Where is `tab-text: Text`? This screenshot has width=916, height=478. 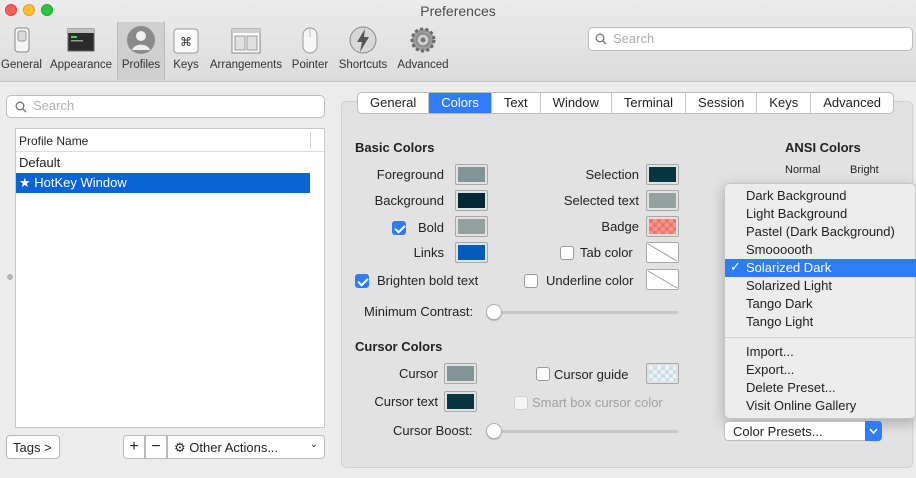
tab-text: Text is located at coordinates (516, 103).